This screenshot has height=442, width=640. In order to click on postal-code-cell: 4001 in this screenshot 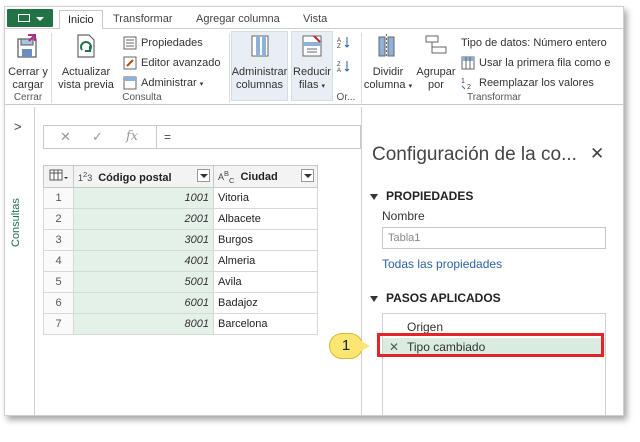, I will do `click(143, 261)`.